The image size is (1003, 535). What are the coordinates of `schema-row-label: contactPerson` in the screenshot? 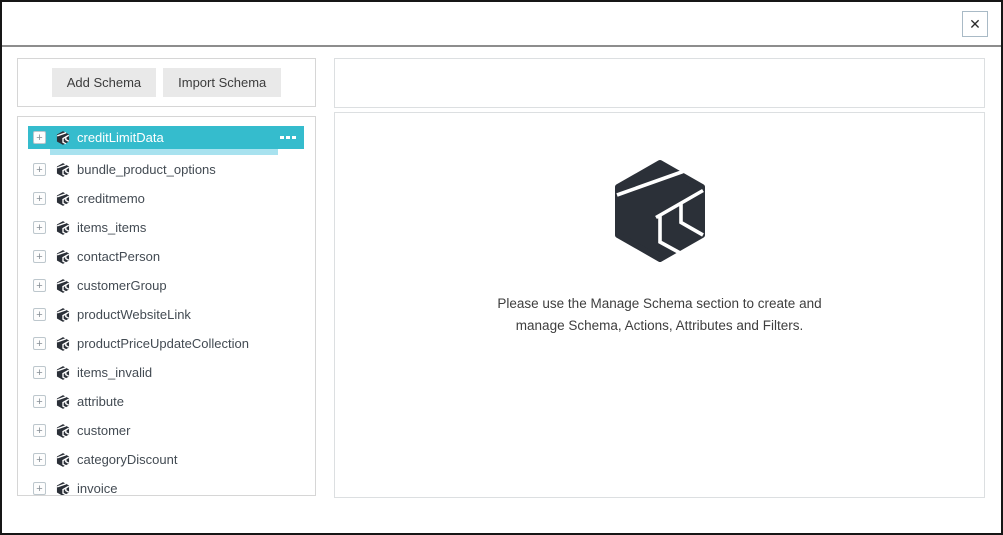 It's located at (119, 256).